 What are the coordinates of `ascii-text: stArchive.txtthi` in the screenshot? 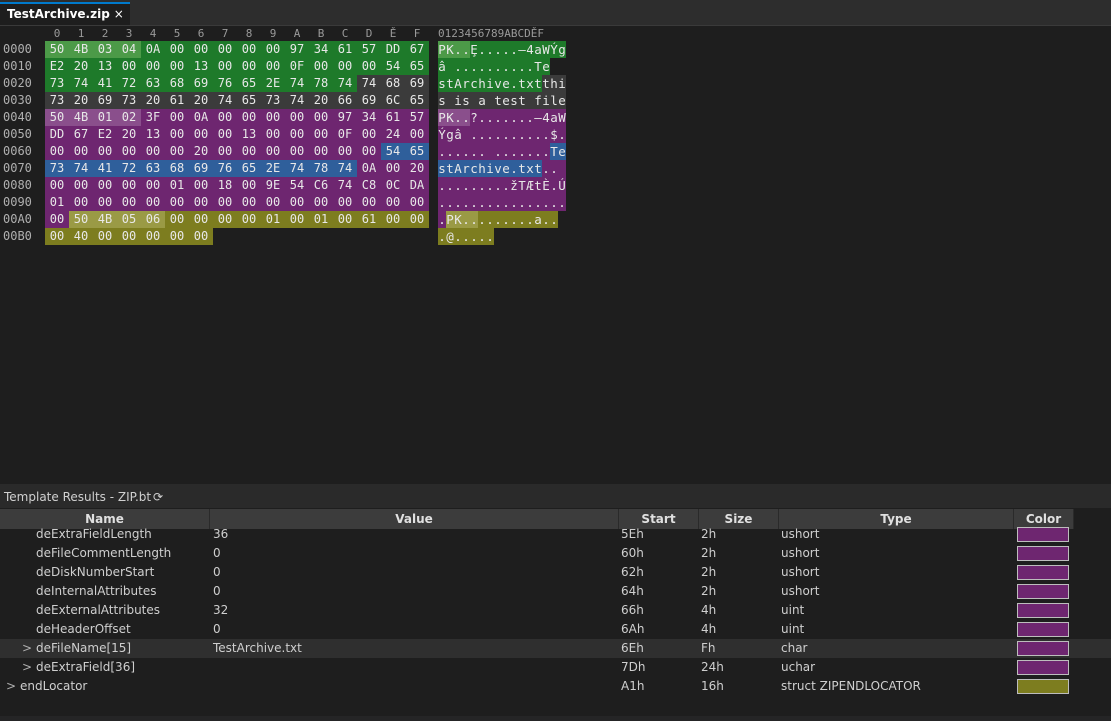 It's located at (502, 83).